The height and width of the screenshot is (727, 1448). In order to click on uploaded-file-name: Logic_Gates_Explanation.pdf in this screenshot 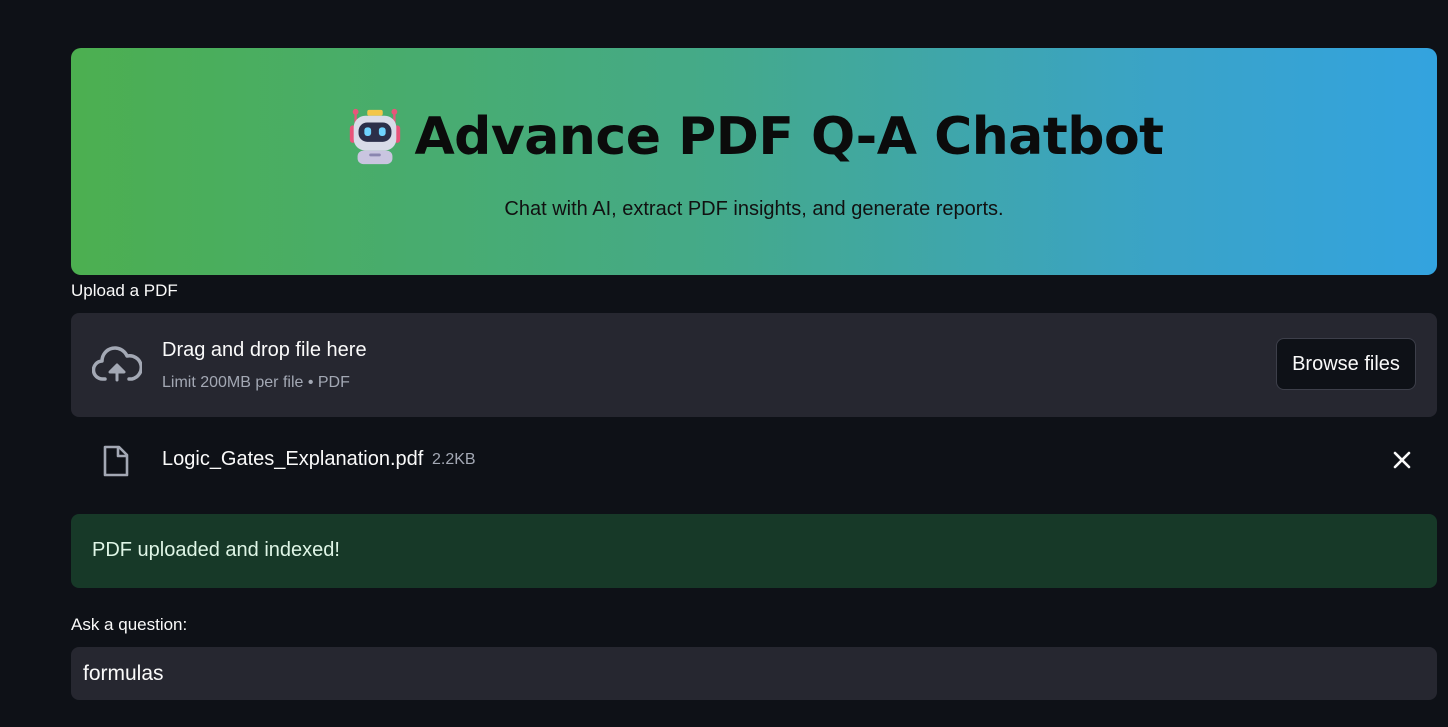, I will do `click(293, 459)`.